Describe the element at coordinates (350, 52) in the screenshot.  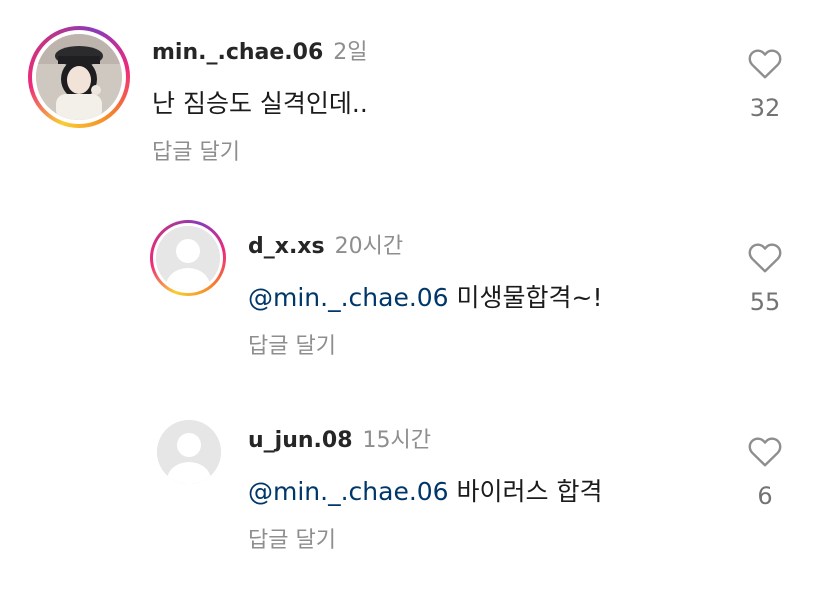
I see `comment-timestamp: 2일` at that location.